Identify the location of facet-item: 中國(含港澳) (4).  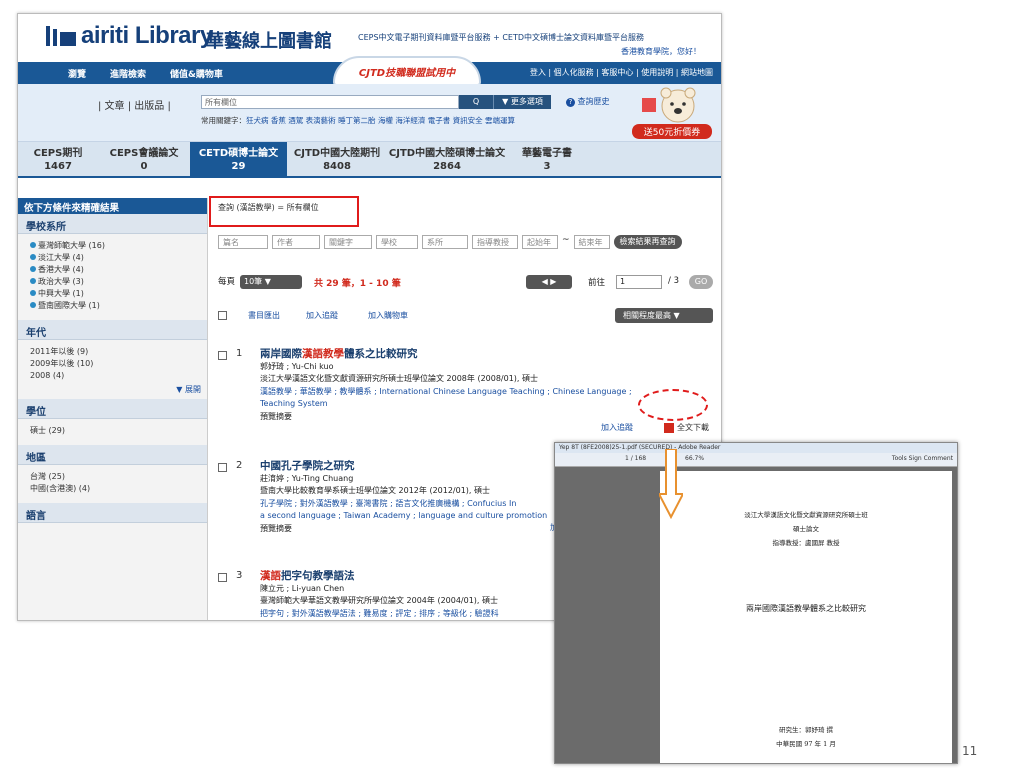
(112, 489).